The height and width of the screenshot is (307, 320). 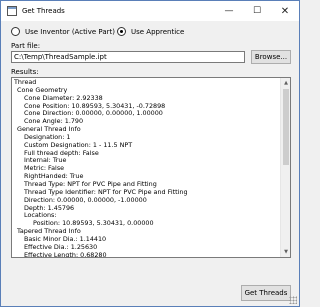 I want to click on result-line: RightHanded: True, so click(x=54, y=177).